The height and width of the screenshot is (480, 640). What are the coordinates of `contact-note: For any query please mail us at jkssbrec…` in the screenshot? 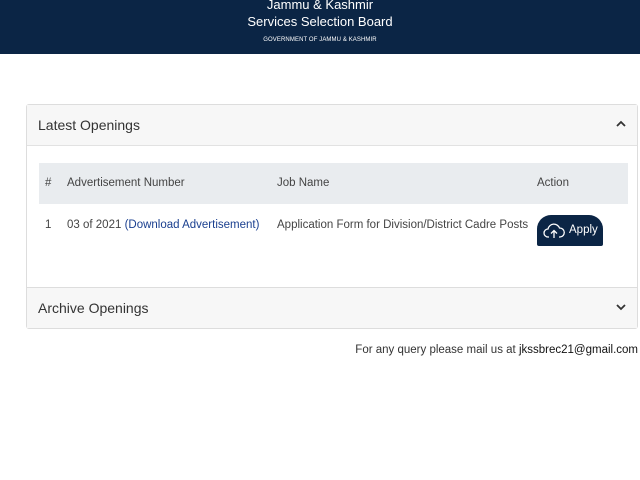 It's located at (496, 350).